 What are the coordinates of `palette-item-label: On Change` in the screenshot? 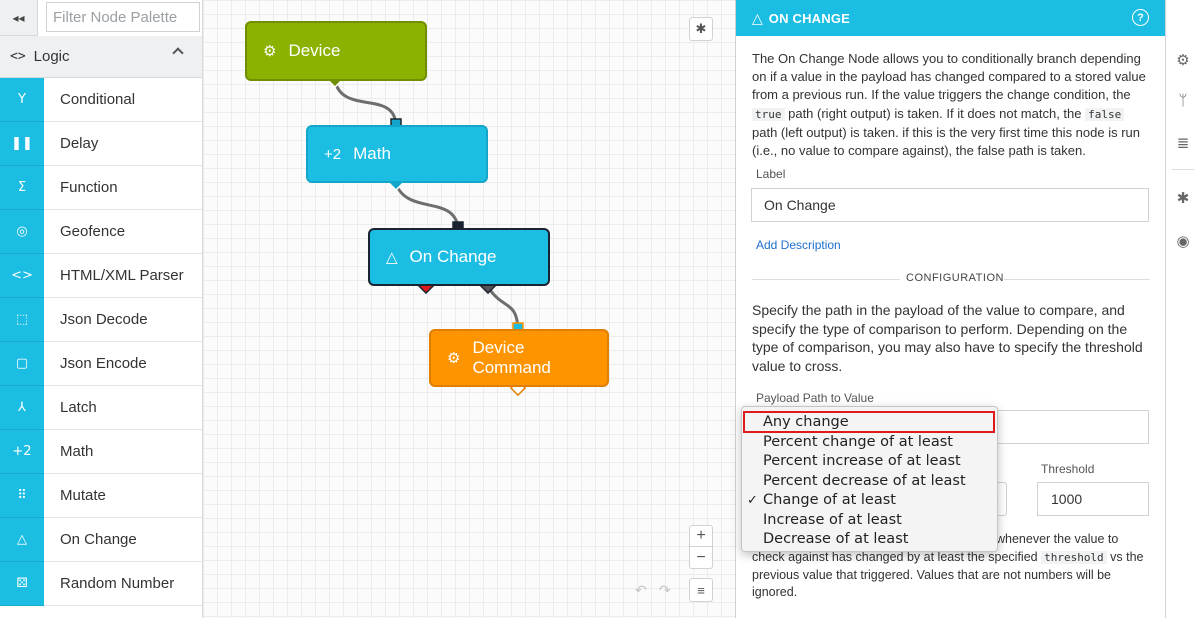 It's located at (123, 540).